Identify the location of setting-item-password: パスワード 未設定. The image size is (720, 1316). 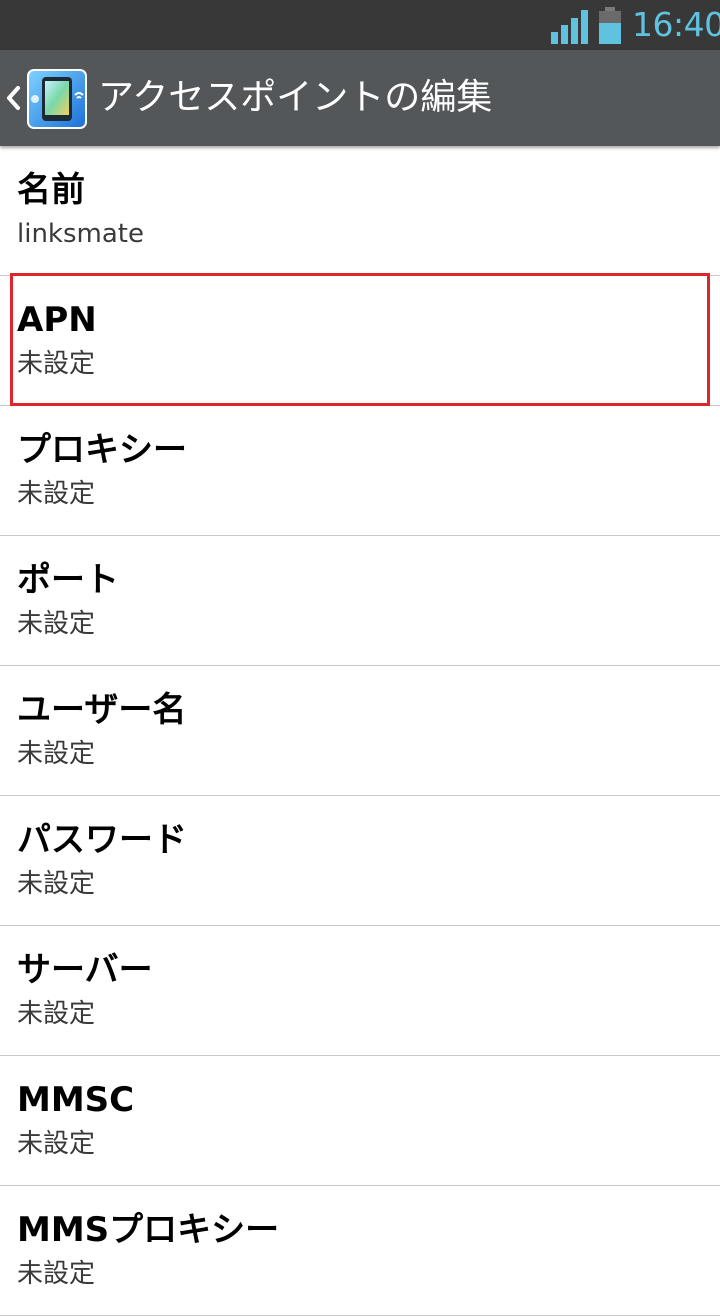
(360, 861).